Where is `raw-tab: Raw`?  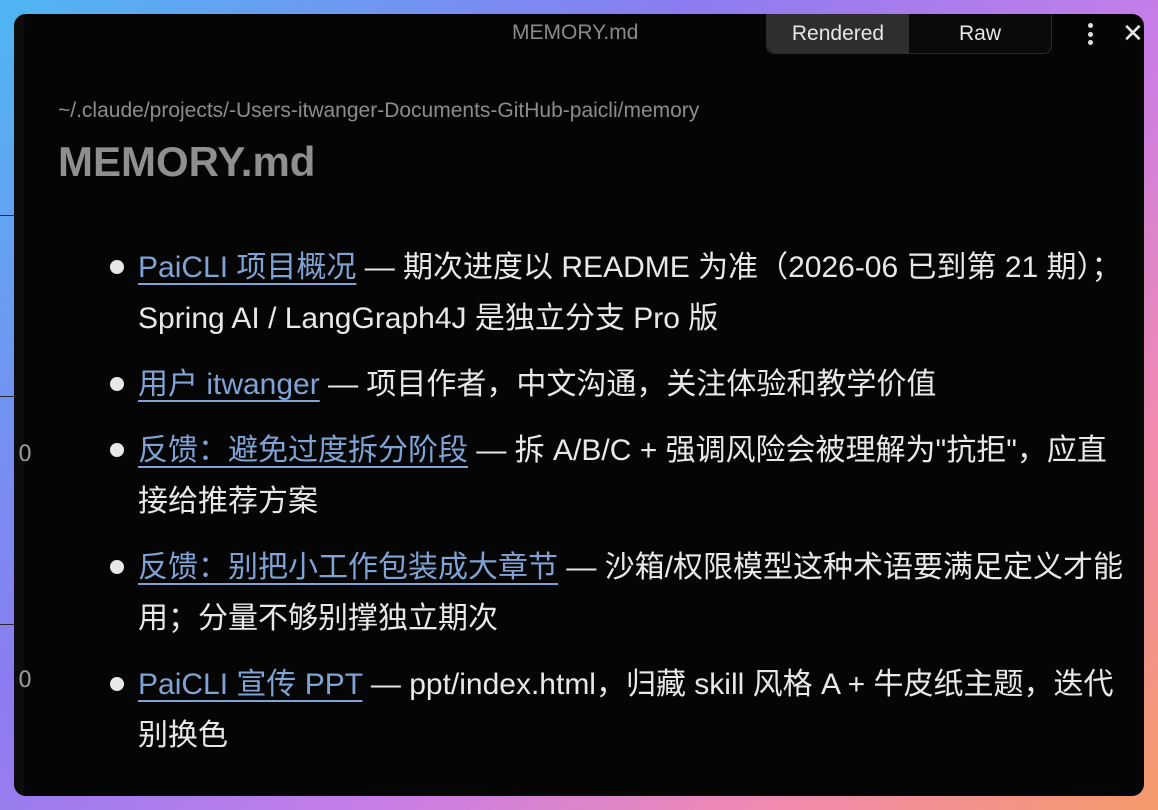 raw-tab: Raw is located at coordinates (980, 33).